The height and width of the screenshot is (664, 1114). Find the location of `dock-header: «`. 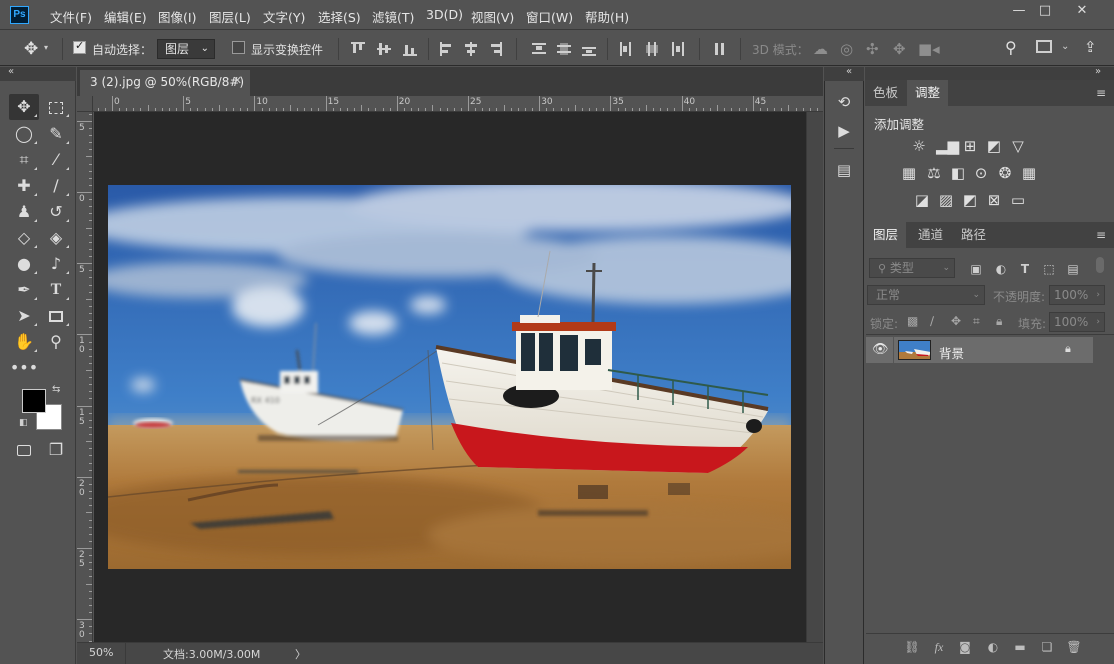

dock-header: « is located at coordinates (844, 73).